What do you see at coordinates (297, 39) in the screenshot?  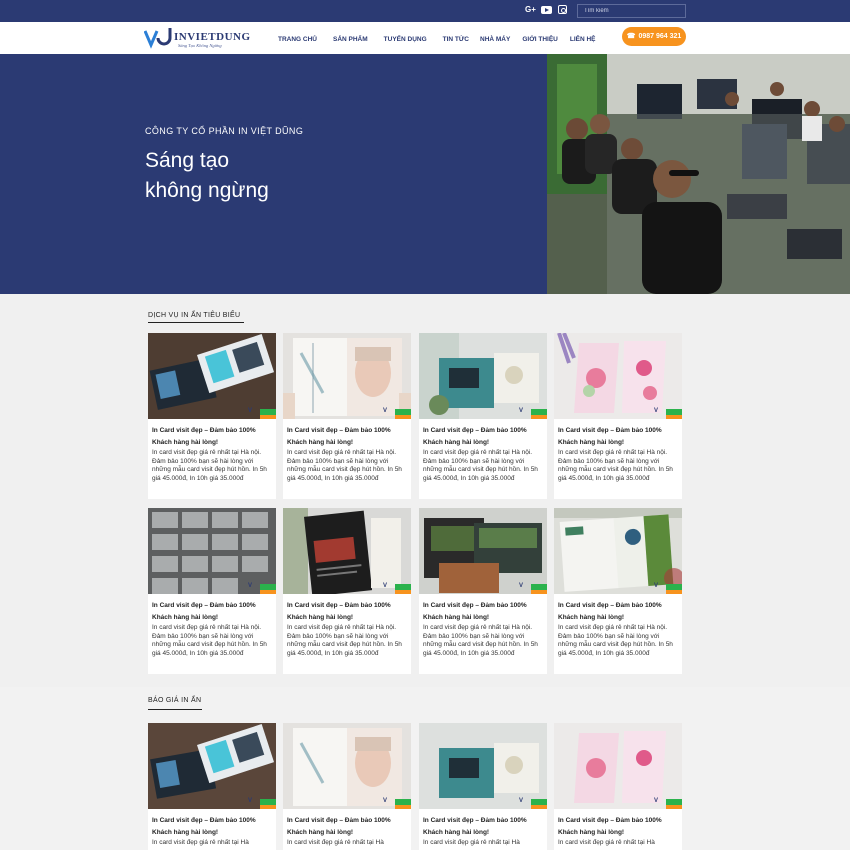 I see `nav-item-home: TRANG CHỦ` at bounding box center [297, 39].